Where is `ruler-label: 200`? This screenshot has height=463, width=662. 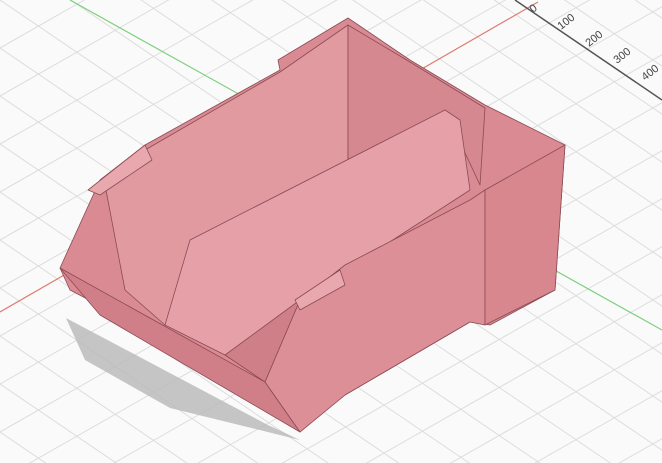
ruler-label: 200 is located at coordinates (594, 39).